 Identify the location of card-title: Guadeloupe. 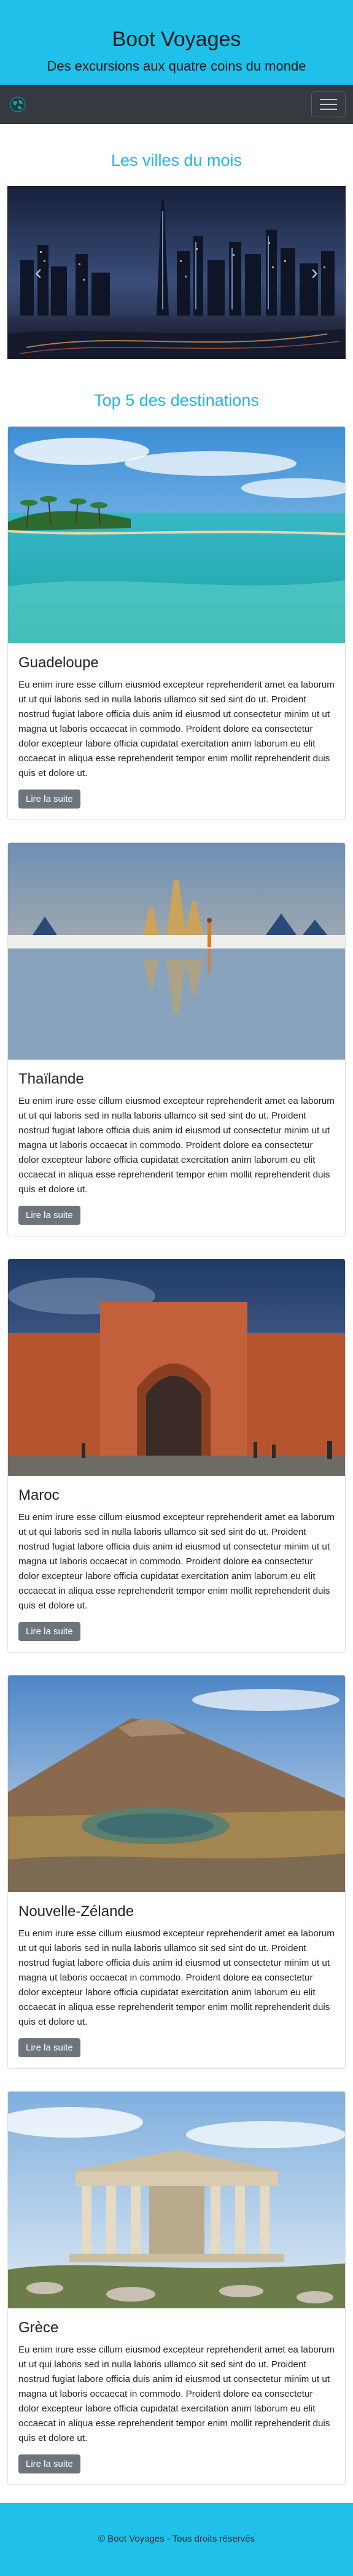
(59, 662).